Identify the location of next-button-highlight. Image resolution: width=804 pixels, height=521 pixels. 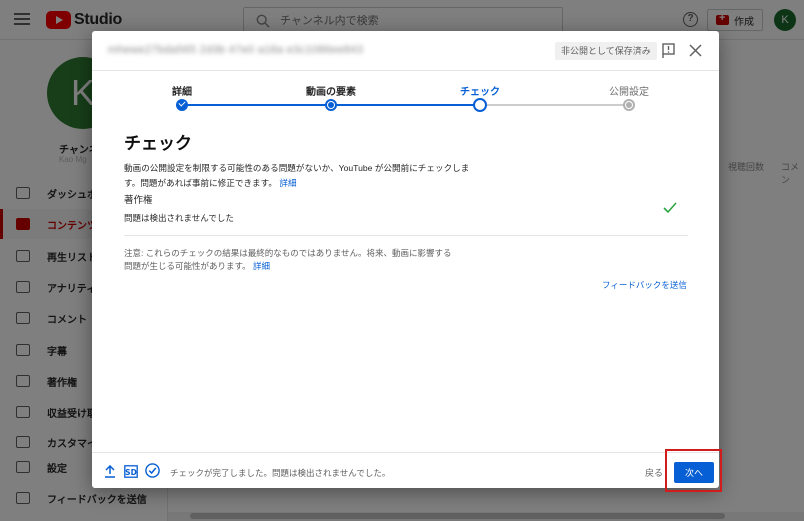
(693, 470).